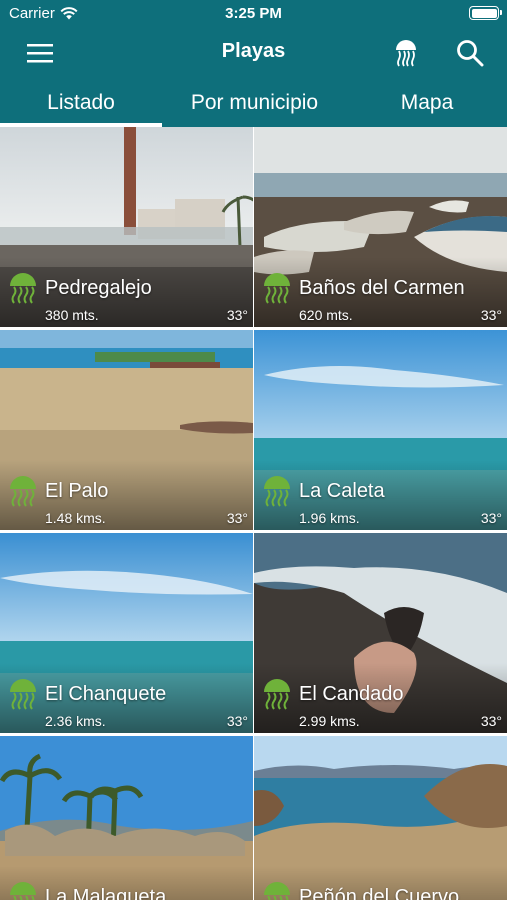  I want to click on beach-distance: 620 mts., so click(326, 315).